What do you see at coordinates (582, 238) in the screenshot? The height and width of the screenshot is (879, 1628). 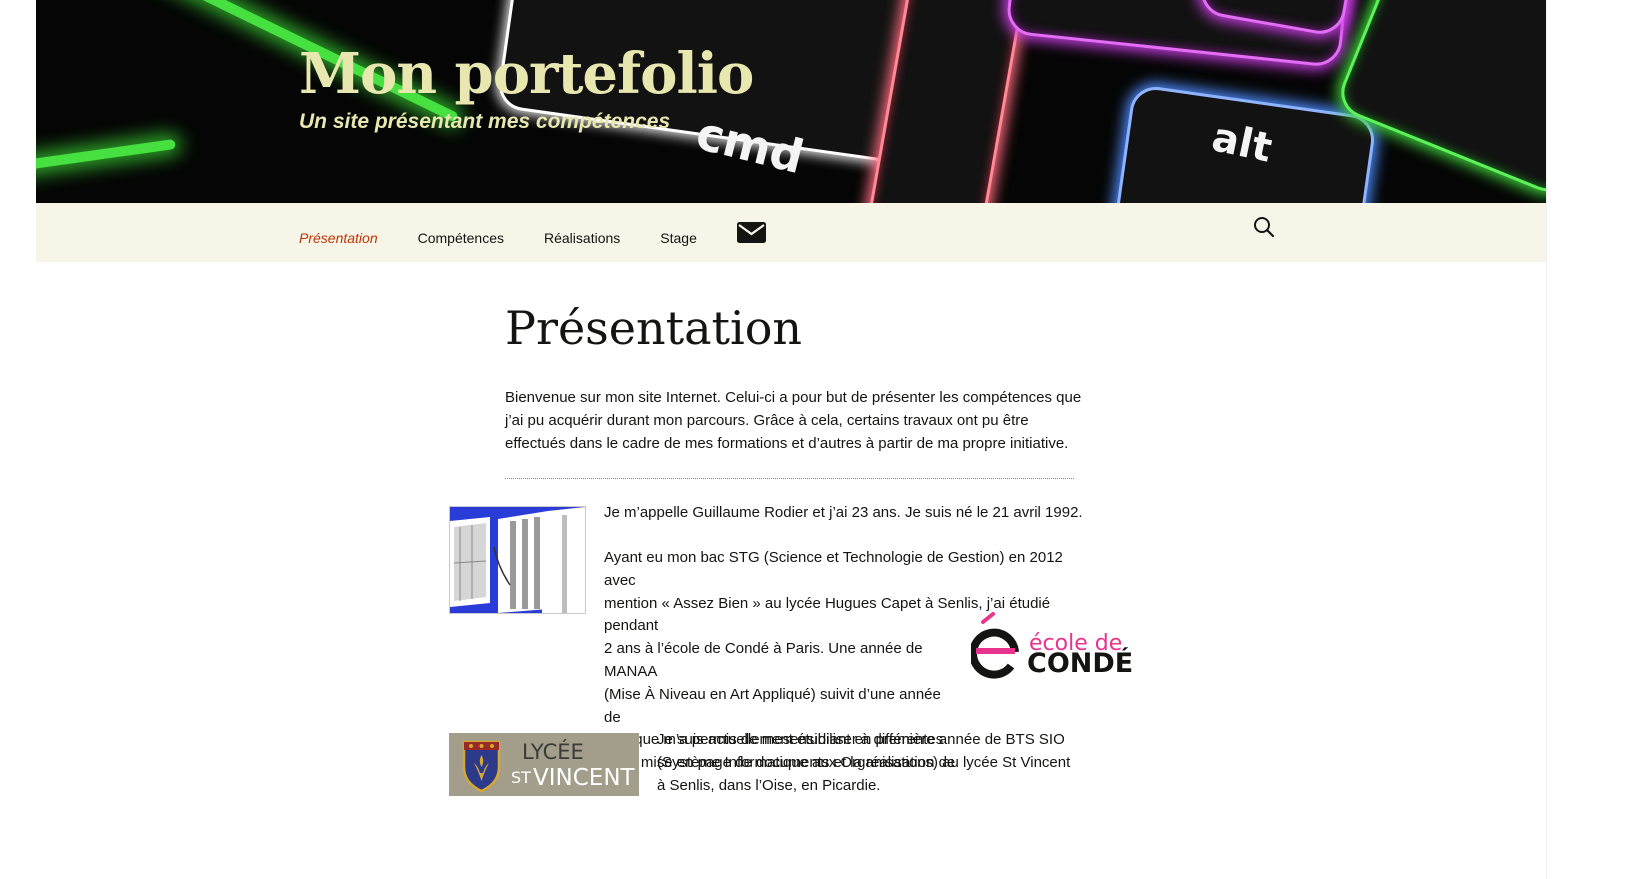 I see `nav-item-realisations: Réalisations` at bounding box center [582, 238].